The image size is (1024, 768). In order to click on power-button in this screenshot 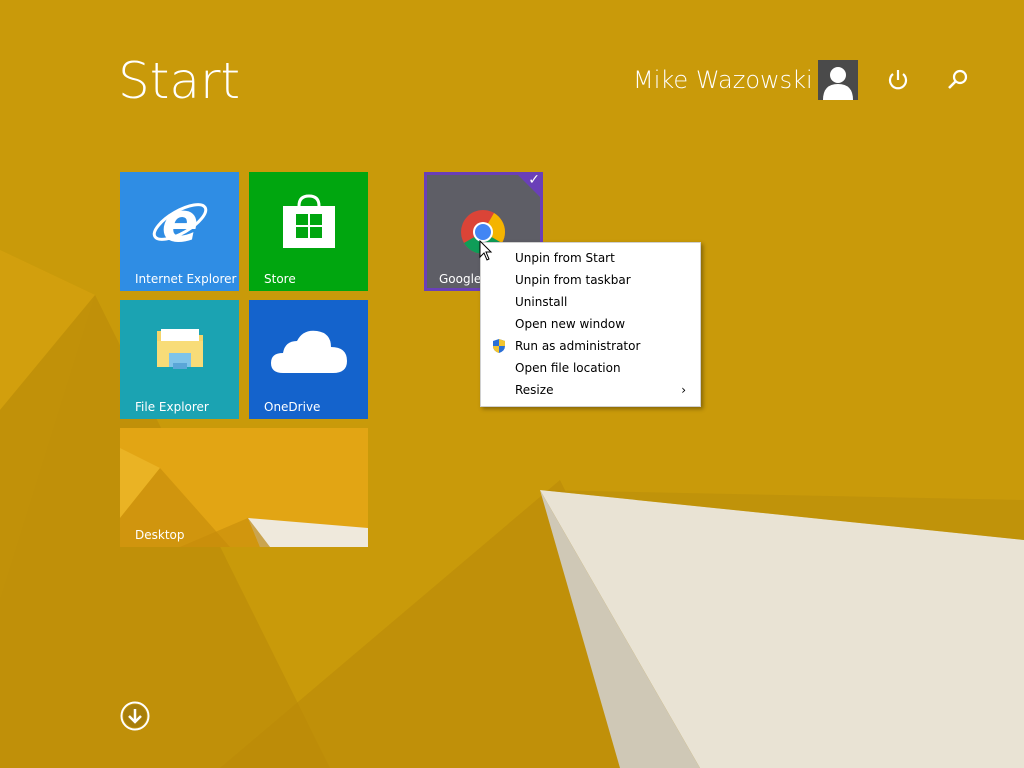, I will do `click(898, 80)`.